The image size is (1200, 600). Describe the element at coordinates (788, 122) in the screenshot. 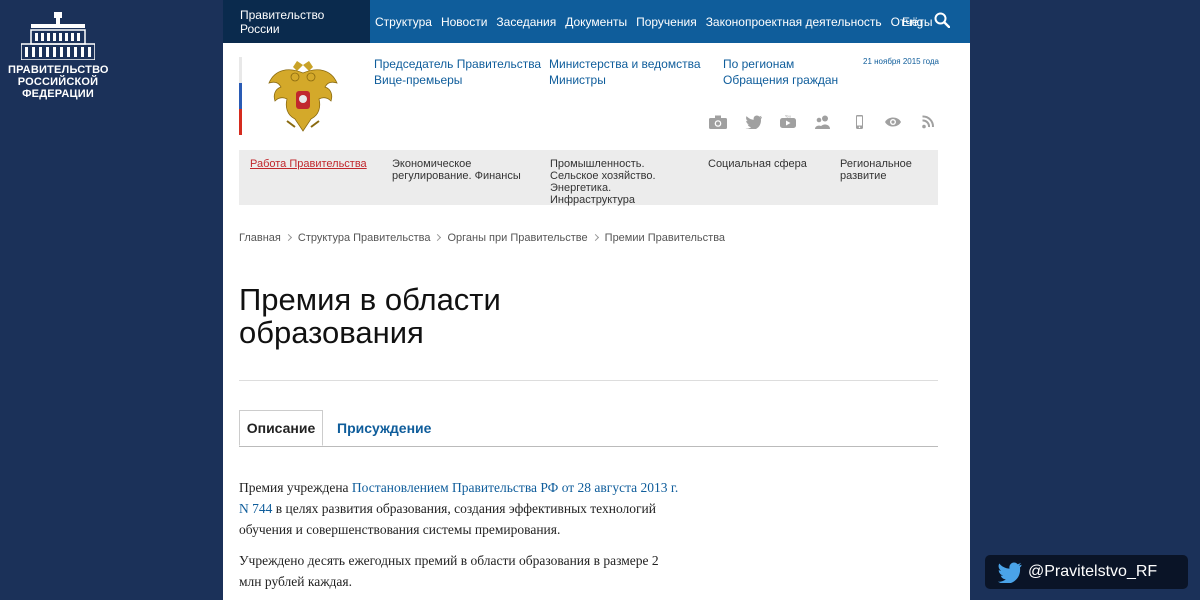

I see `youtube-icon: You` at that location.